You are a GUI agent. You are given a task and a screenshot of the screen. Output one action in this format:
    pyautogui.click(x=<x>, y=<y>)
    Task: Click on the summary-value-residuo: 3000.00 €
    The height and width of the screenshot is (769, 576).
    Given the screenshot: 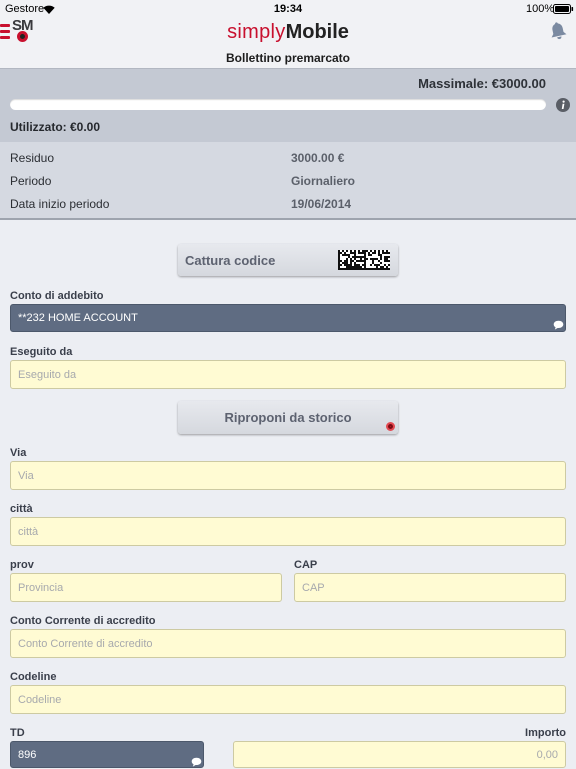 What is the action you would take?
    pyautogui.click(x=318, y=158)
    